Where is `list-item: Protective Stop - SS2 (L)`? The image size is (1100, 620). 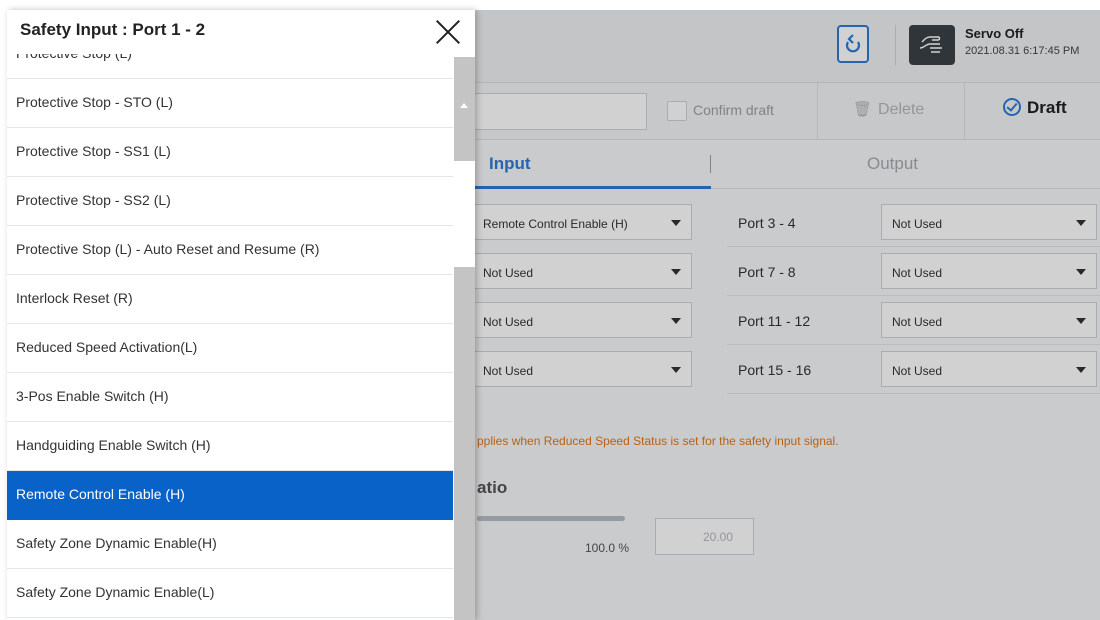
list-item: Protective Stop - SS2 (L) is located at coordinates (230, 201).